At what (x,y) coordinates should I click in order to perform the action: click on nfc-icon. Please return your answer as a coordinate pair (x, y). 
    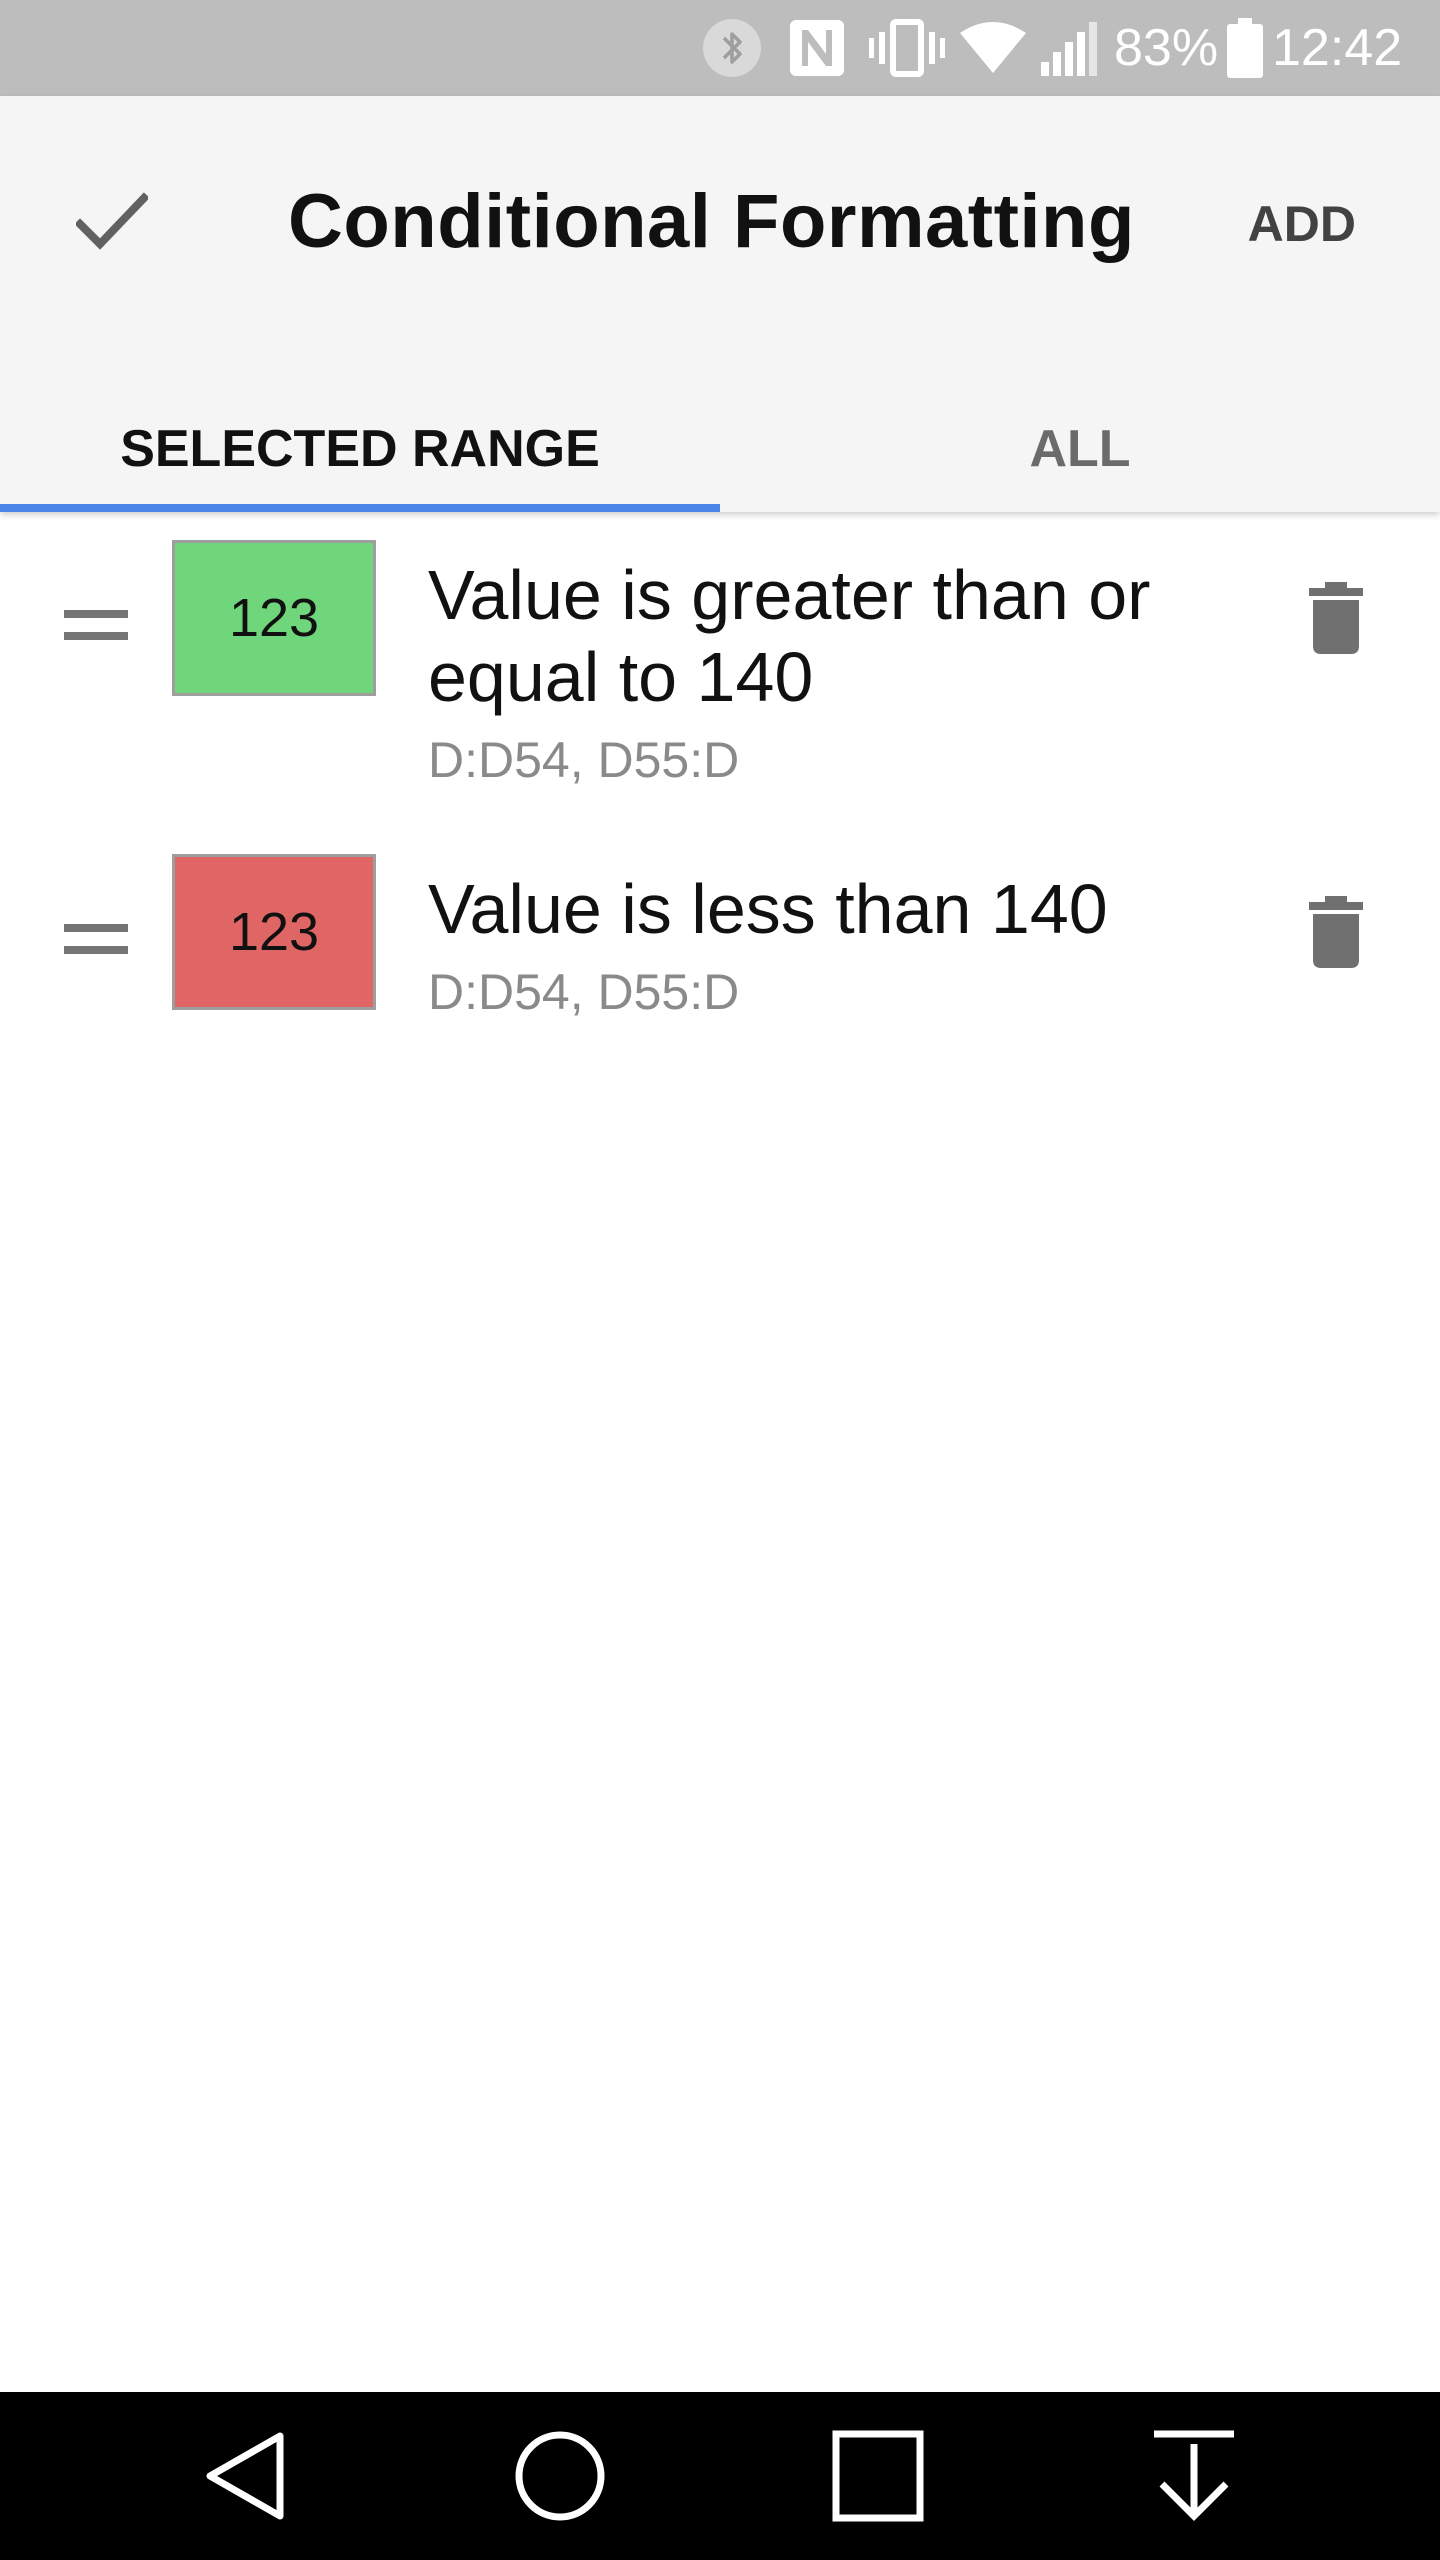
    Looking at the image, I should click on (817, 48).